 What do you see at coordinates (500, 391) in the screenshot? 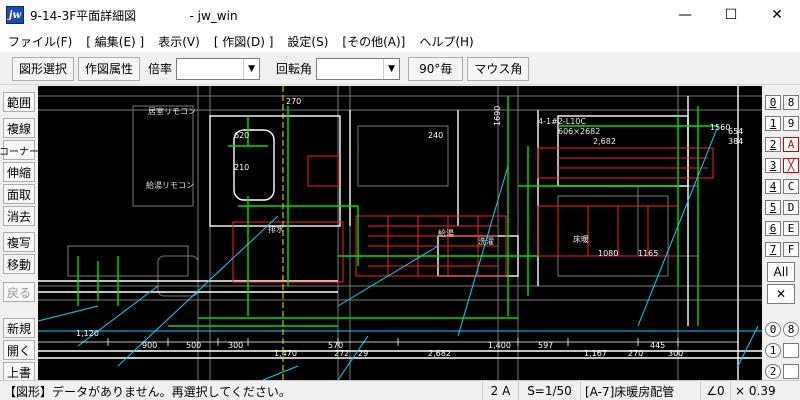
I see `status-layer: 2 A` at bounding box center [500, 391].